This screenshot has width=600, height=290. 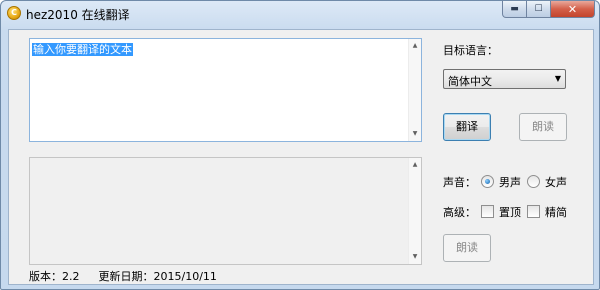 I want to click on read-aloud-output-button: 朗读, so click(x=467, y=248).